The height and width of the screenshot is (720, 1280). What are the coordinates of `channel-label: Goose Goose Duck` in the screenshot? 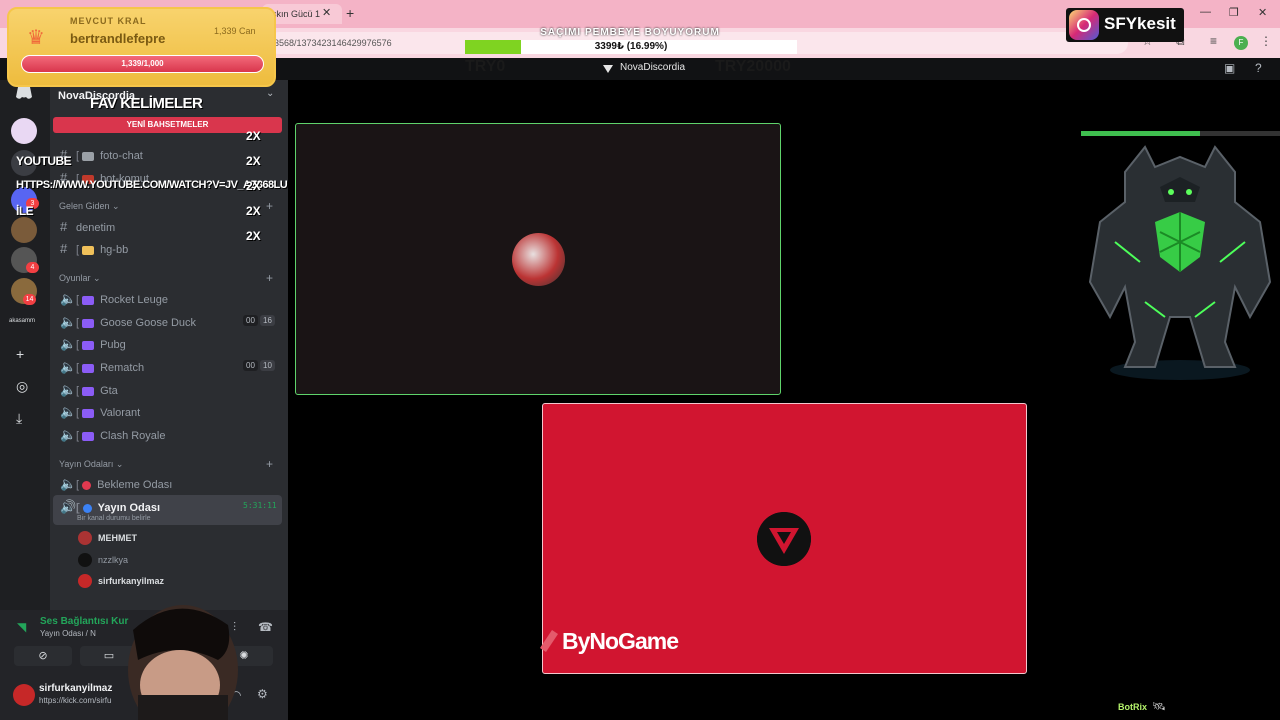 It's located at (148, 323).